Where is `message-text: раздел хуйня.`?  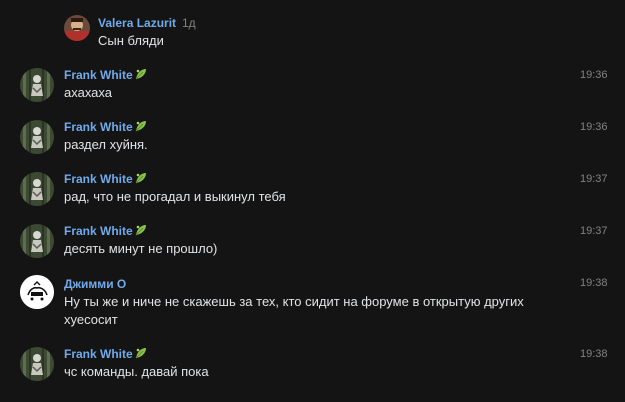 message-text: раздел хуйня. is located at coordinates (106, 144).